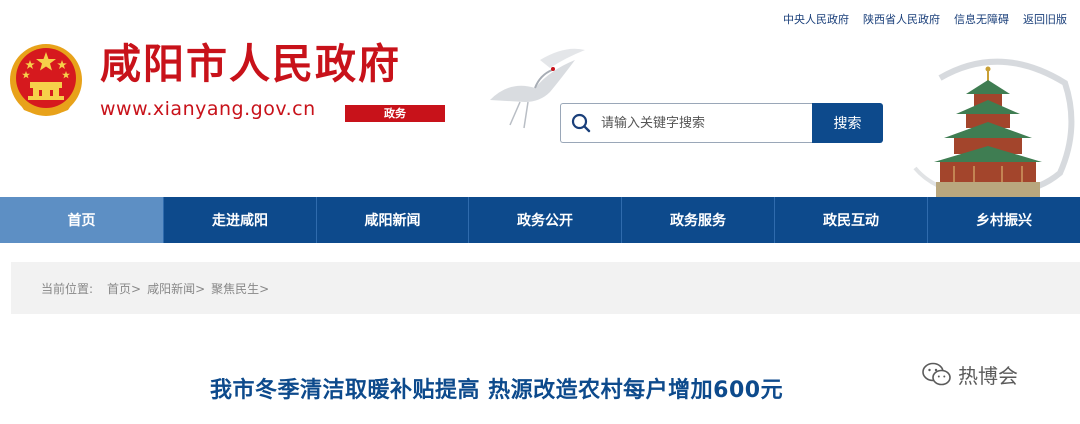  Describe the element at coordinates (124, 288) in the screenshot. I see `breadcrumb-home: 首页>` at that location.